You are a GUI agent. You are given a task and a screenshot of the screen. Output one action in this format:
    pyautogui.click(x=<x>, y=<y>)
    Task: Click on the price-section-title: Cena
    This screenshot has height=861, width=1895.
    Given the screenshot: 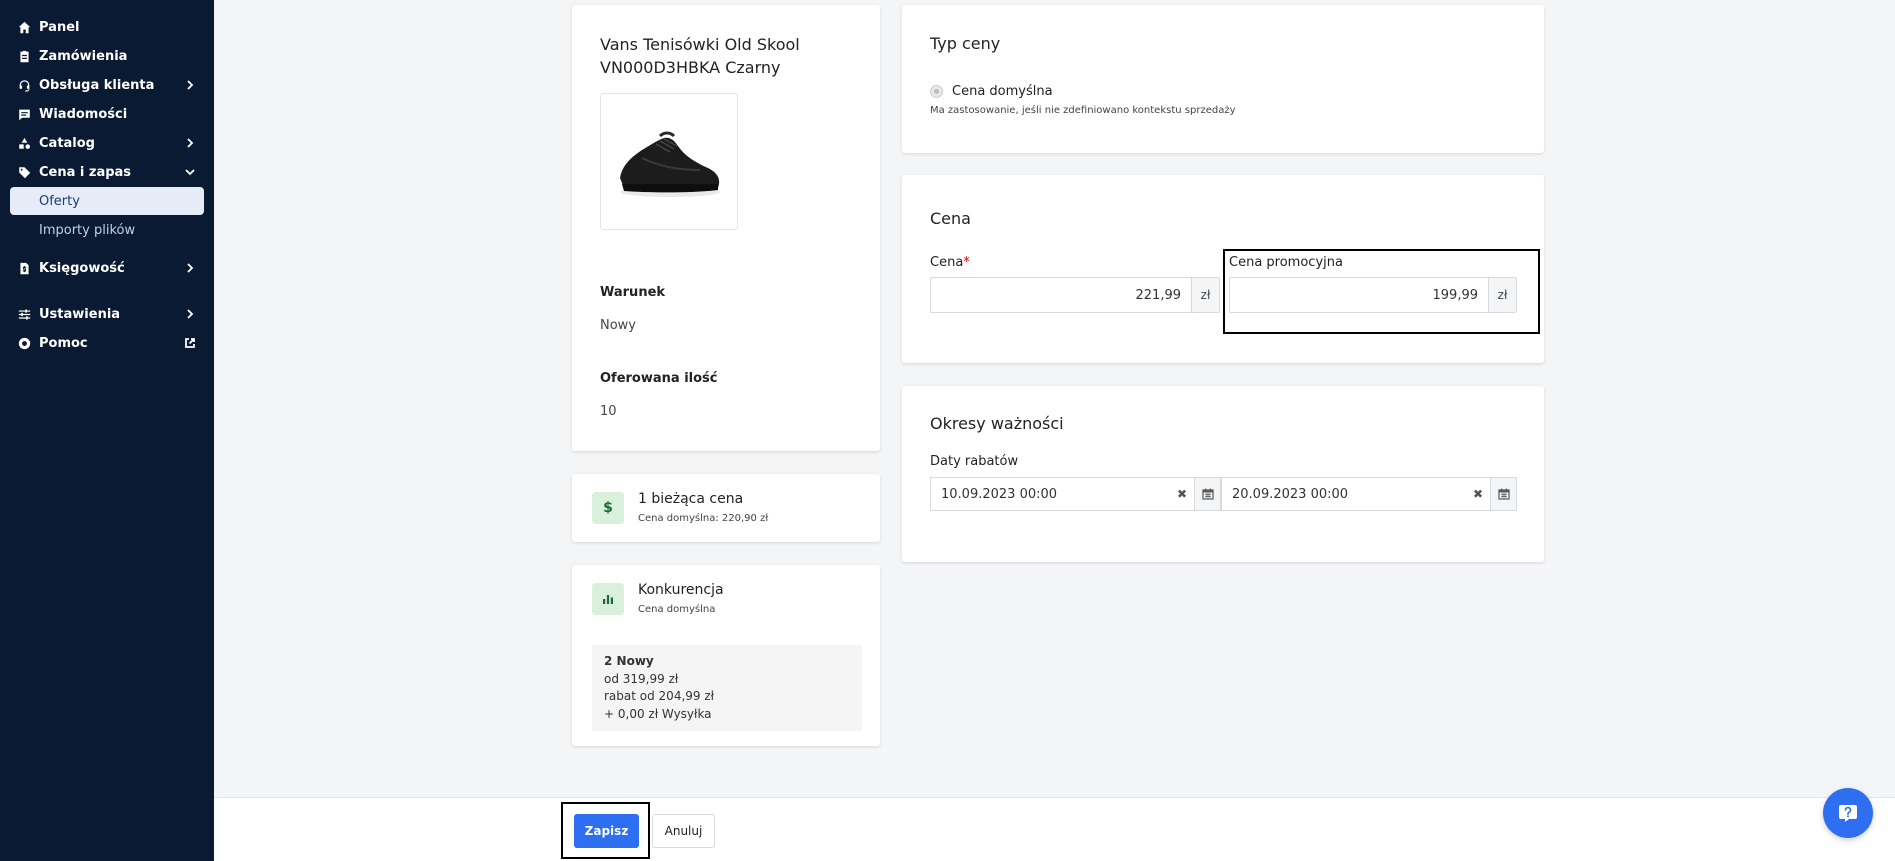 What is the action you would take?
    pyautogui.click(x=950, y=218)
    